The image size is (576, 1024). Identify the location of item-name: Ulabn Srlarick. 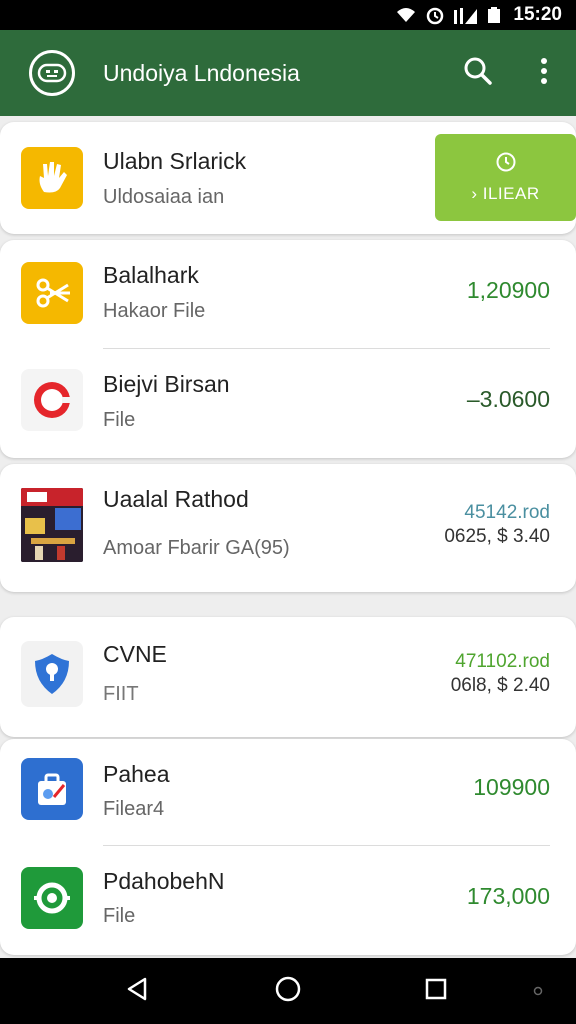
(175, 161).